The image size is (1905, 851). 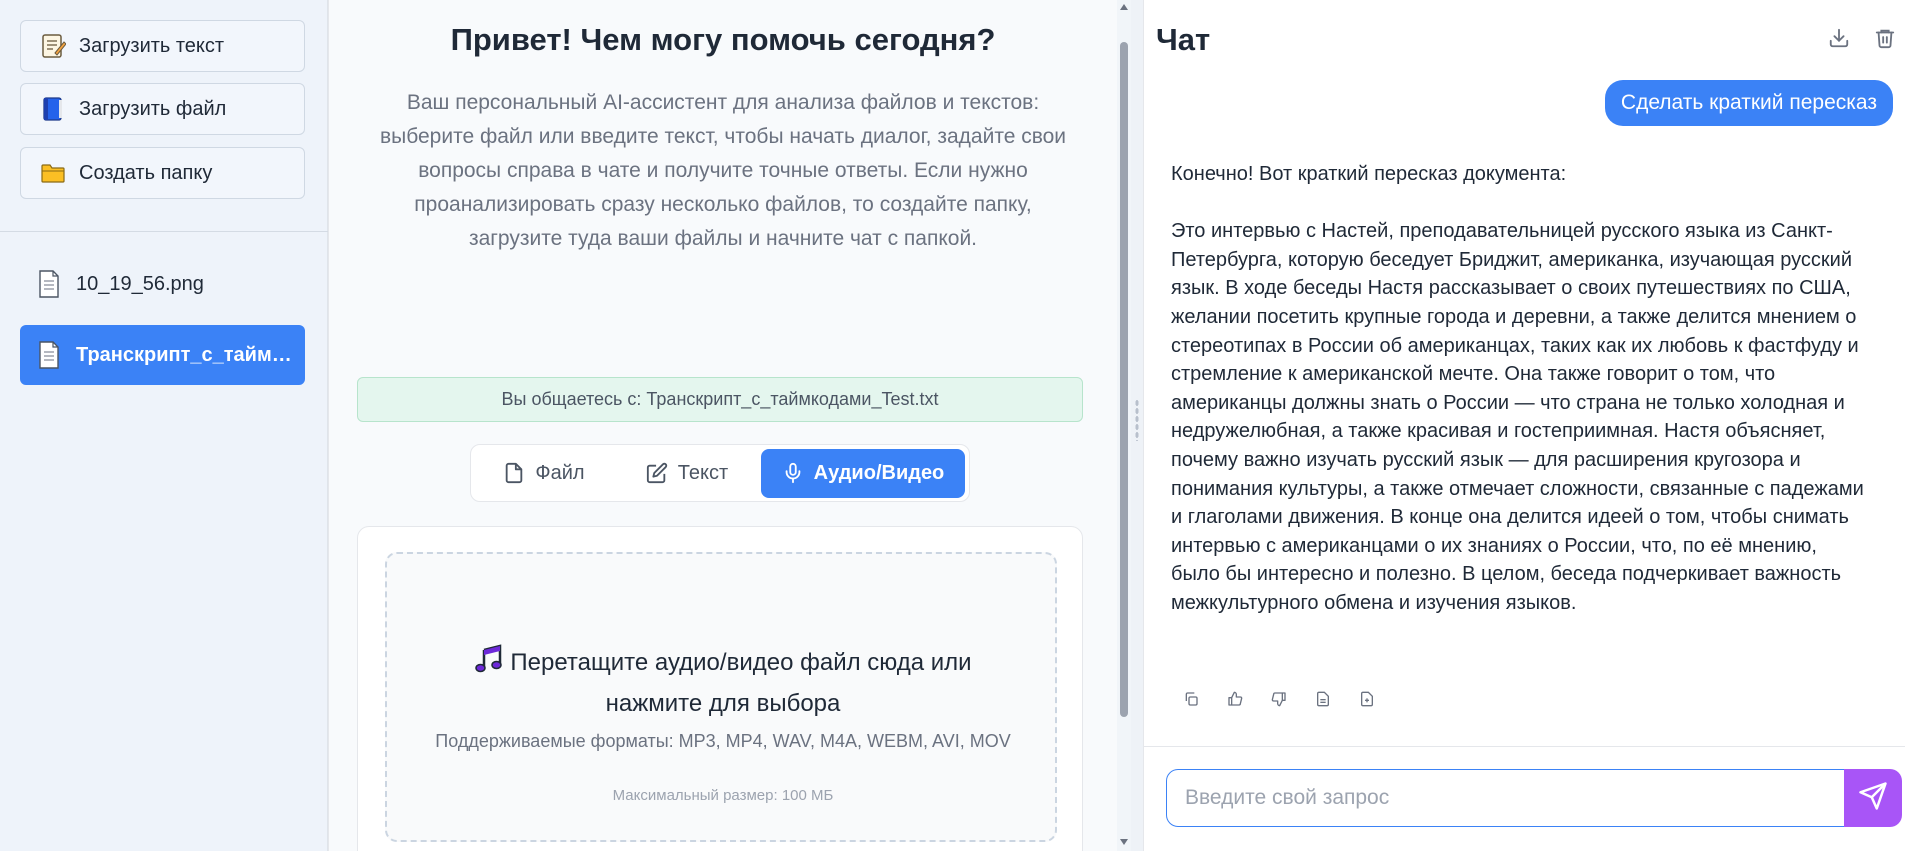 I want to click on copy-message-button, so click(x=1191, y=701).